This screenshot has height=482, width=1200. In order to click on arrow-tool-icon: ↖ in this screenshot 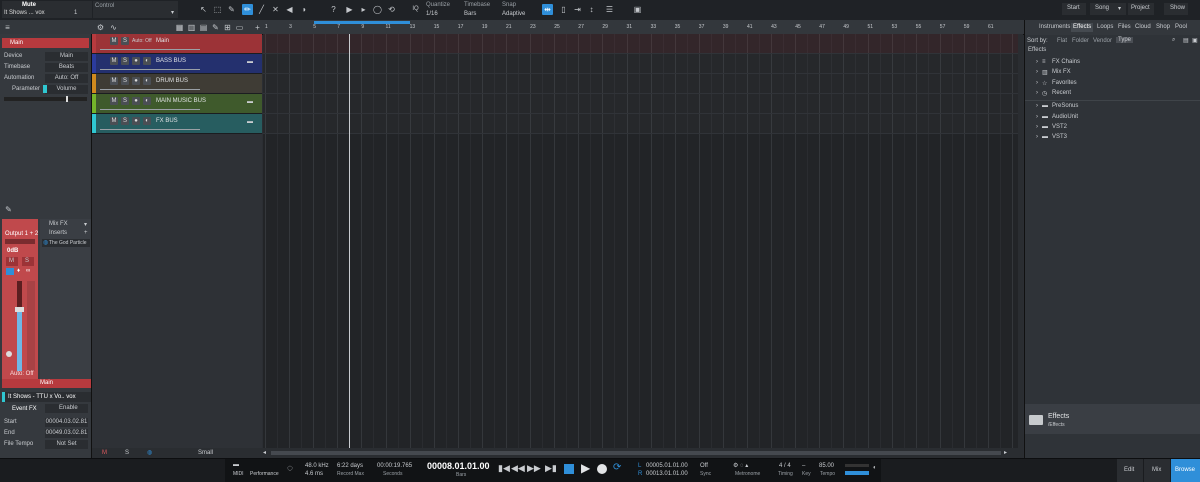, I will do `click(203, 9)`.